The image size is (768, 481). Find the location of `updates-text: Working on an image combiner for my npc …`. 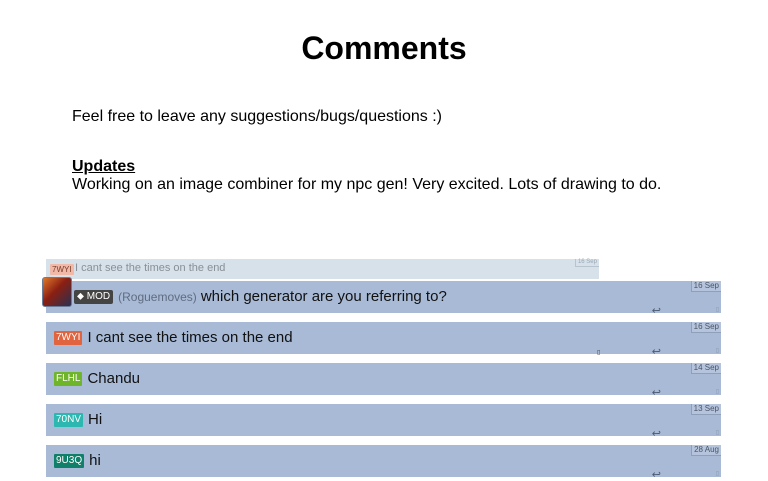

updates-text: Working on an image combiner for my npc … is located at coordinates (367, 184).